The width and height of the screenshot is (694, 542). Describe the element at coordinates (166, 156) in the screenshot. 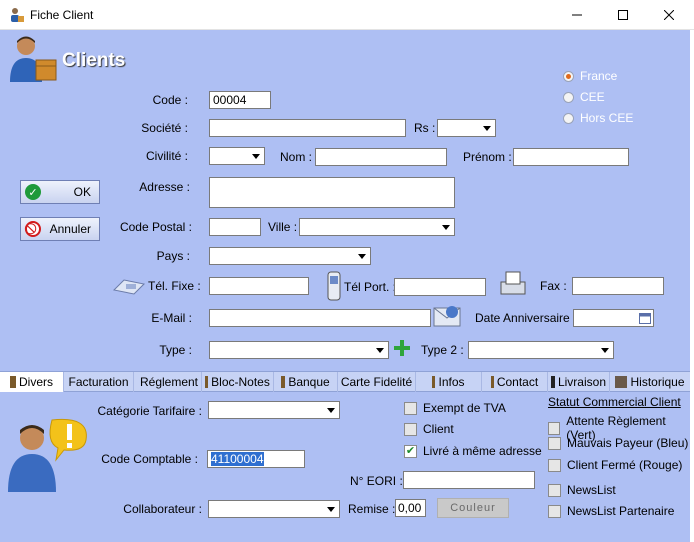

I see `civilite-label: Civilité :` at that location.